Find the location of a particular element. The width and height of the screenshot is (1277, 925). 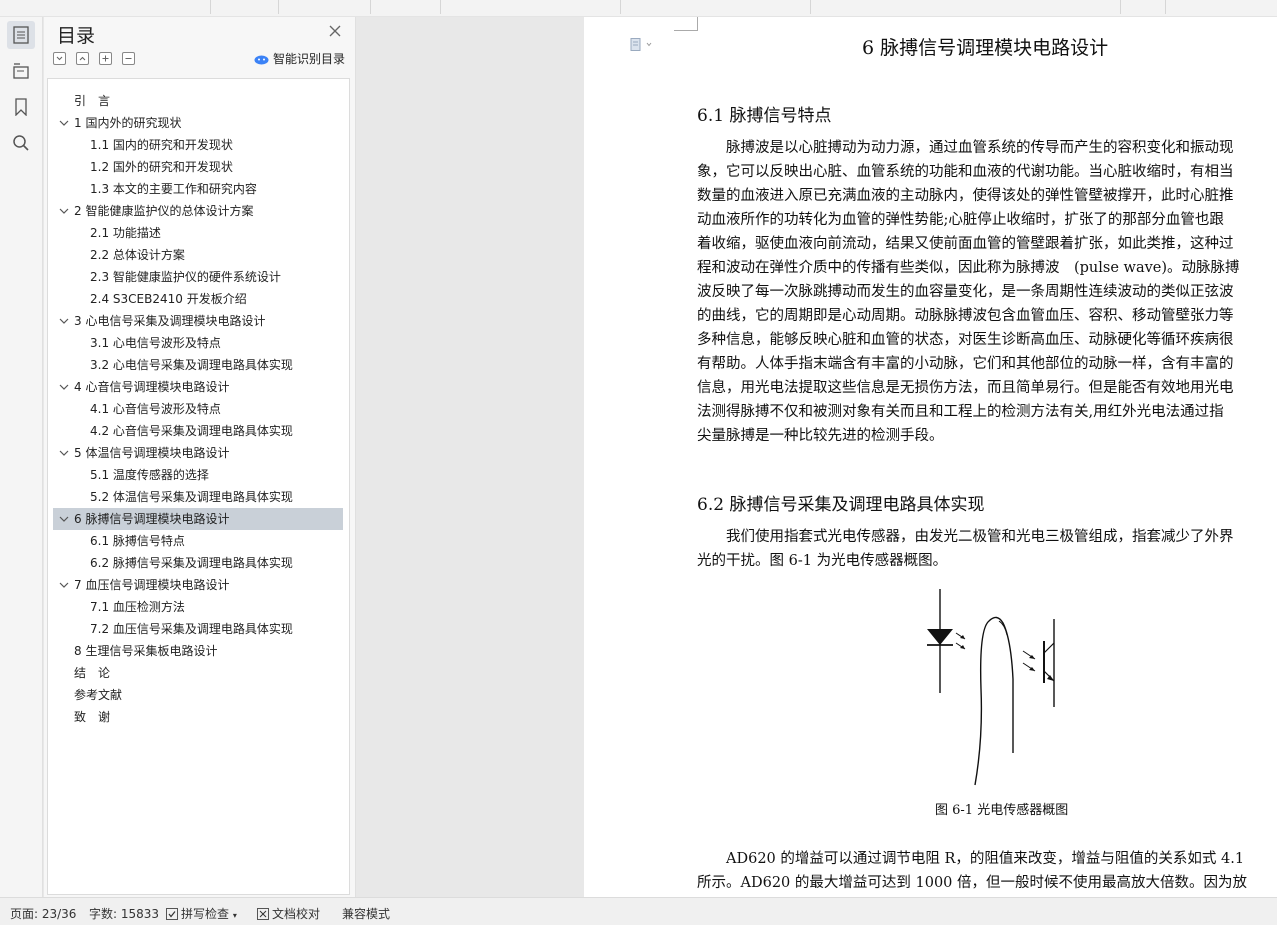

page-corner-mark is located at coordinates (686, 24).